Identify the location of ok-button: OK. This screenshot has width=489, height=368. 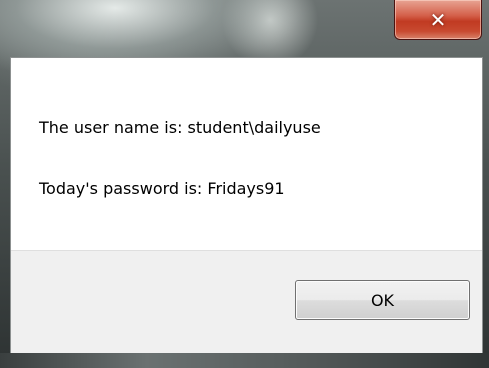
(382, 300).